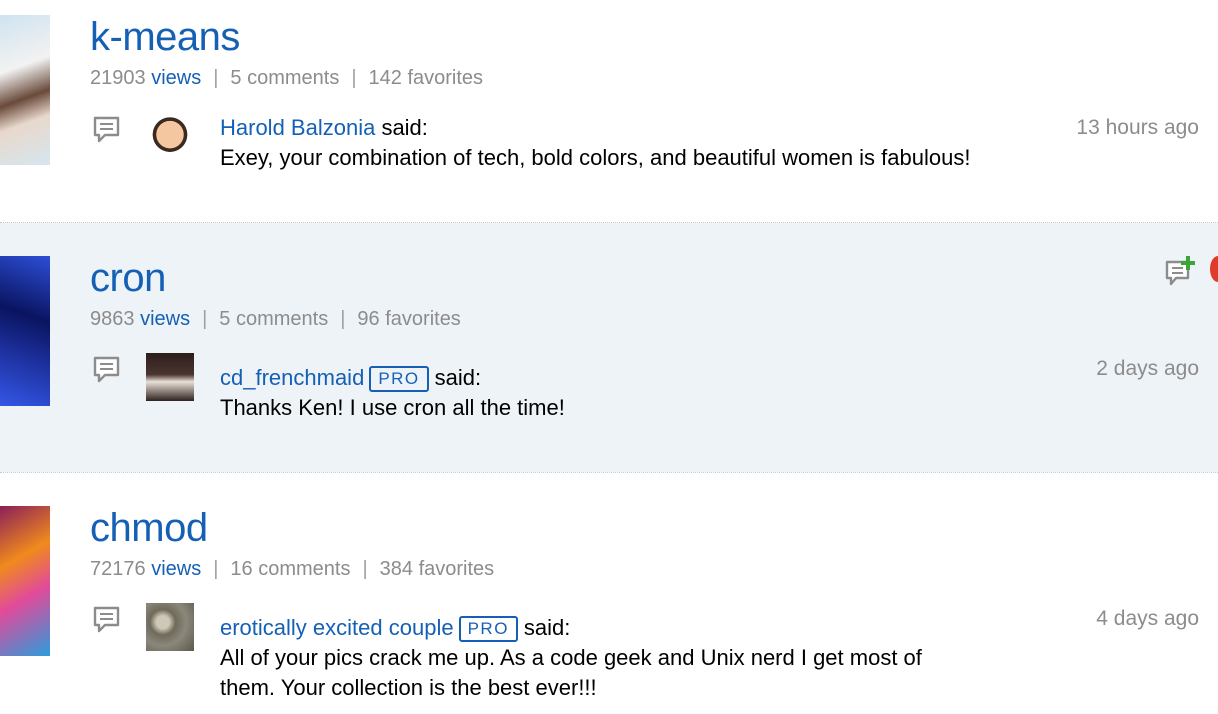  I want to click on add-comment-icon, so click(1181, 271).